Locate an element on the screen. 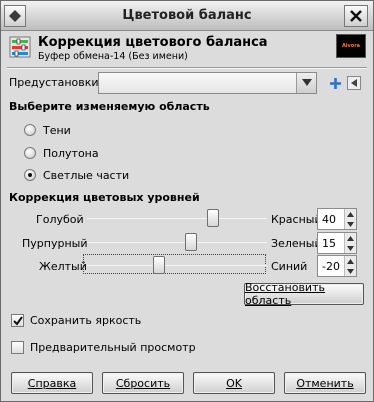 Image resolution: width=374 pixels, height=402 pixels. cyan-label: Голубой is located at coordinates (60, 219).